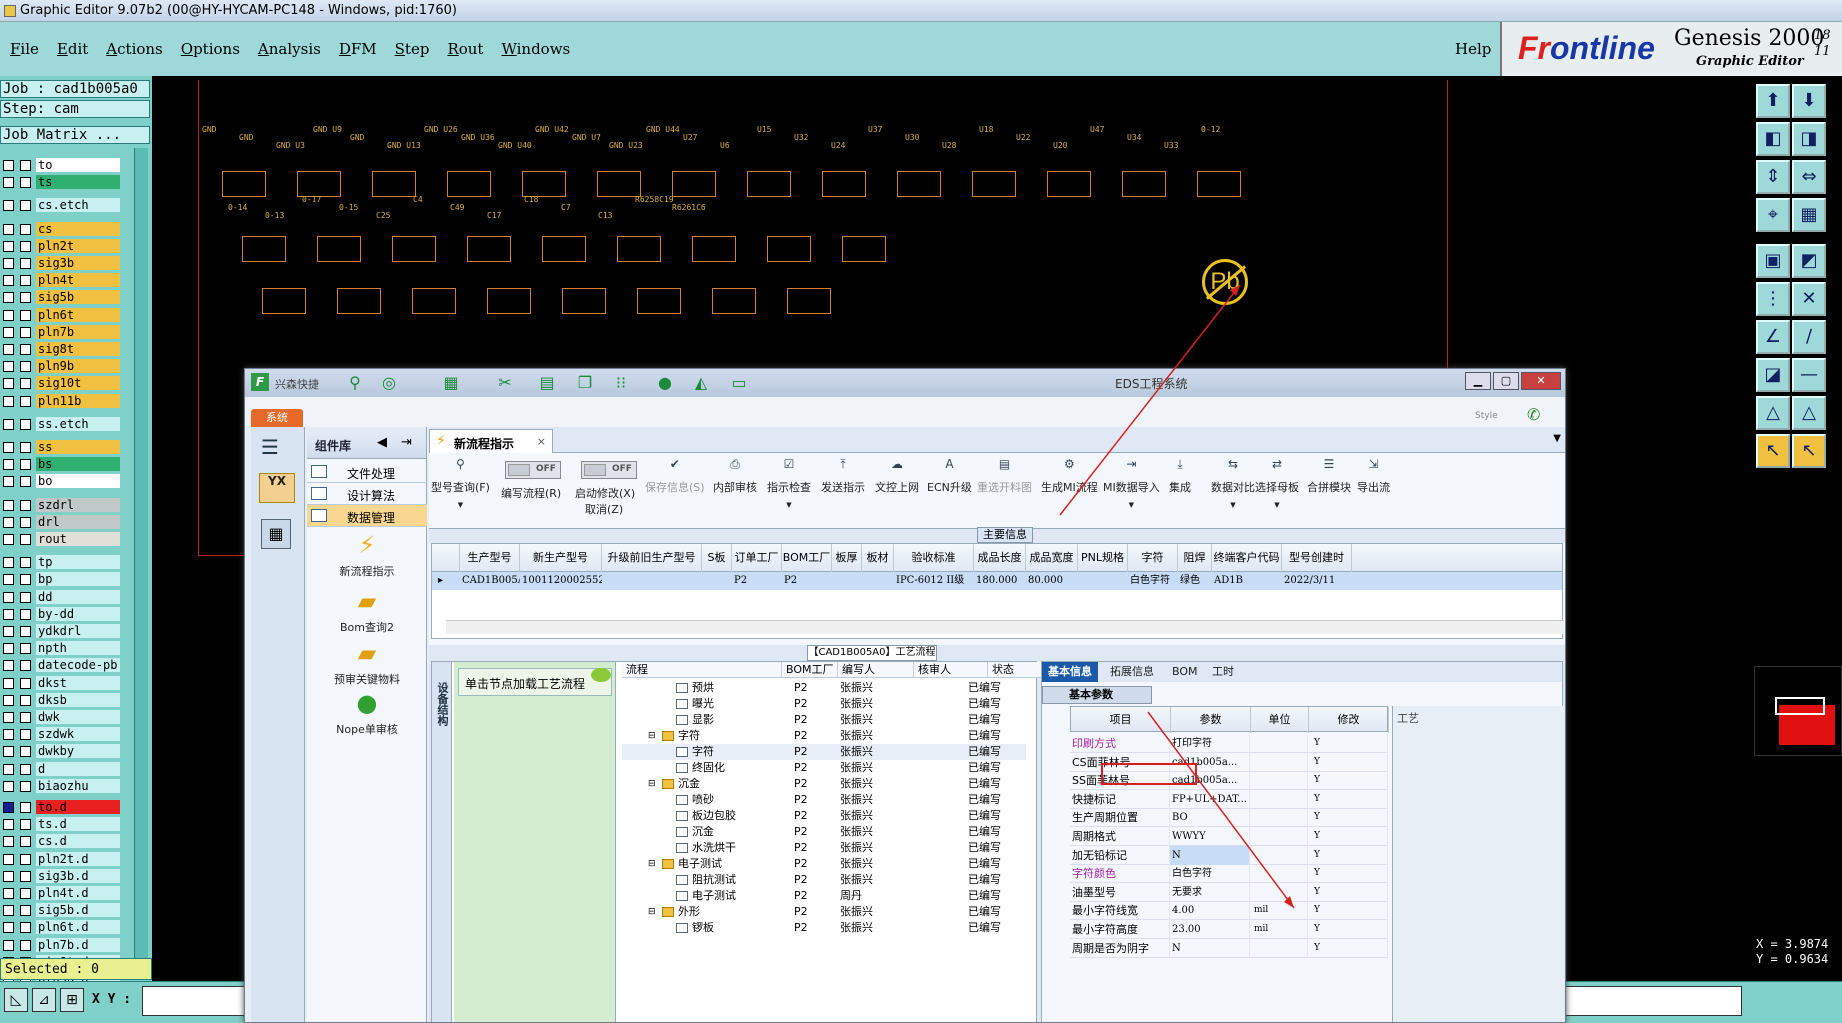  Describe the element at coordinates (702, 670) in the screenshot. I see `process-col-header: 流程` at that location.